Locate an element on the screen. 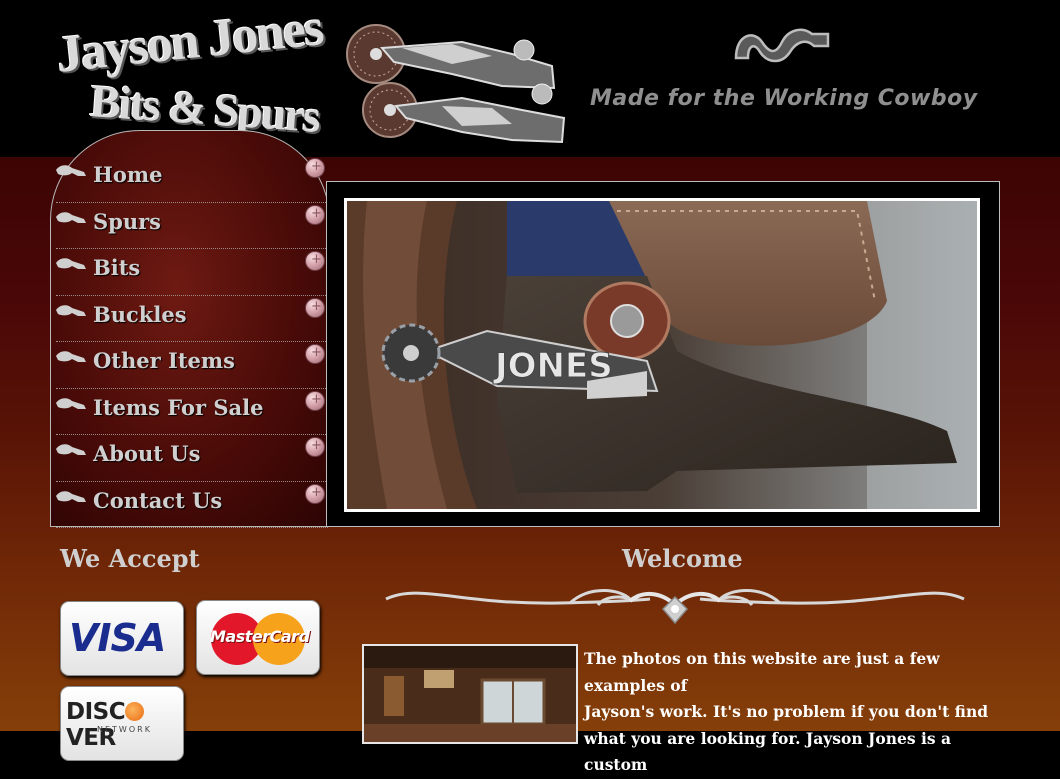 This screenshot has height=779, width=1060. nav-label: Contact Us is located at coordinates (158, 500).